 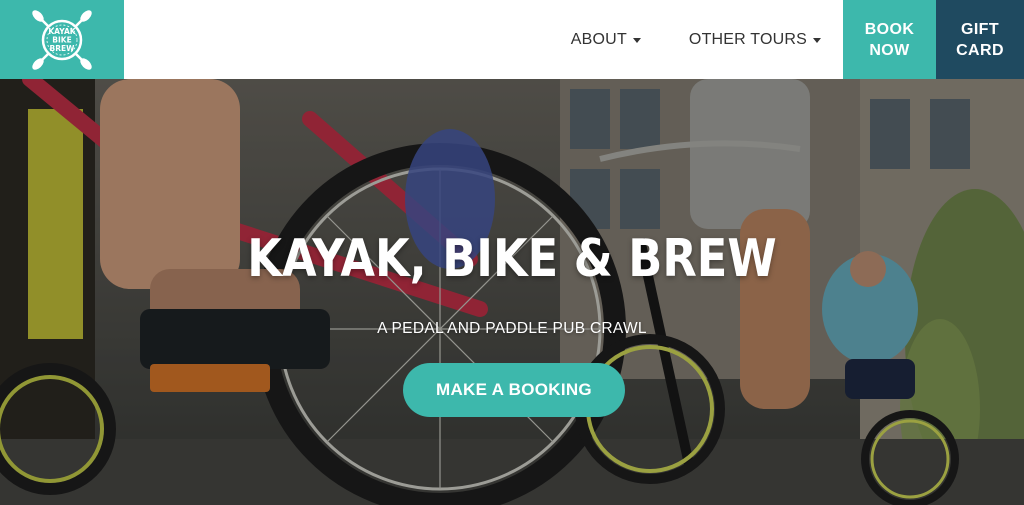 I want to click on logo: KAYAK BIKE BREW, so click(x=62, y=39).